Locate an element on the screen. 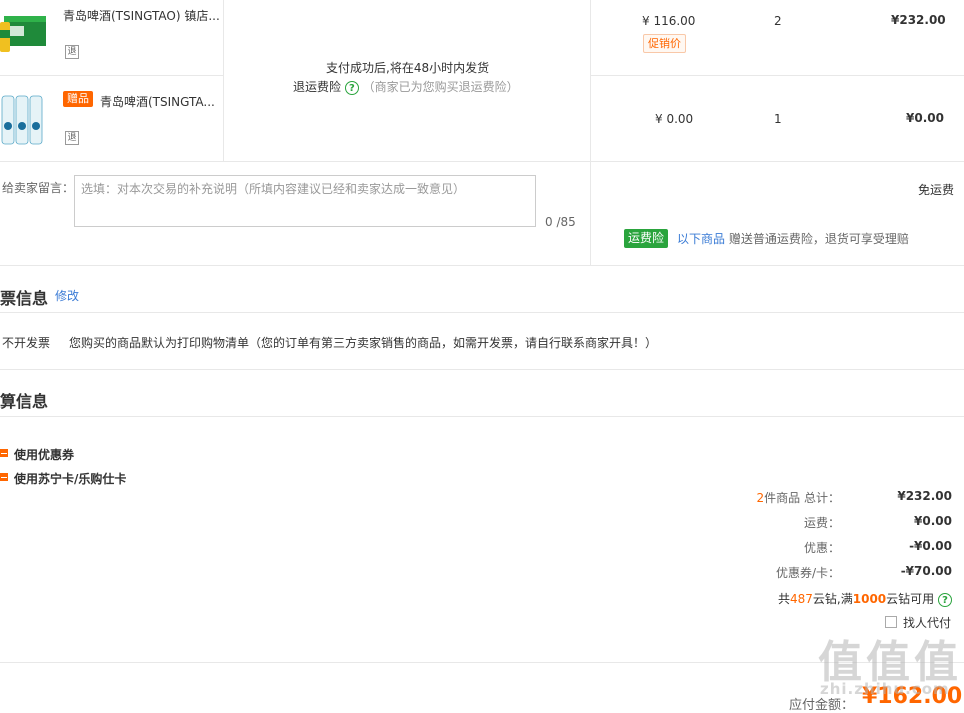  goods-count-suffix: 件商品 总计： is located at coordinates (802, 498).